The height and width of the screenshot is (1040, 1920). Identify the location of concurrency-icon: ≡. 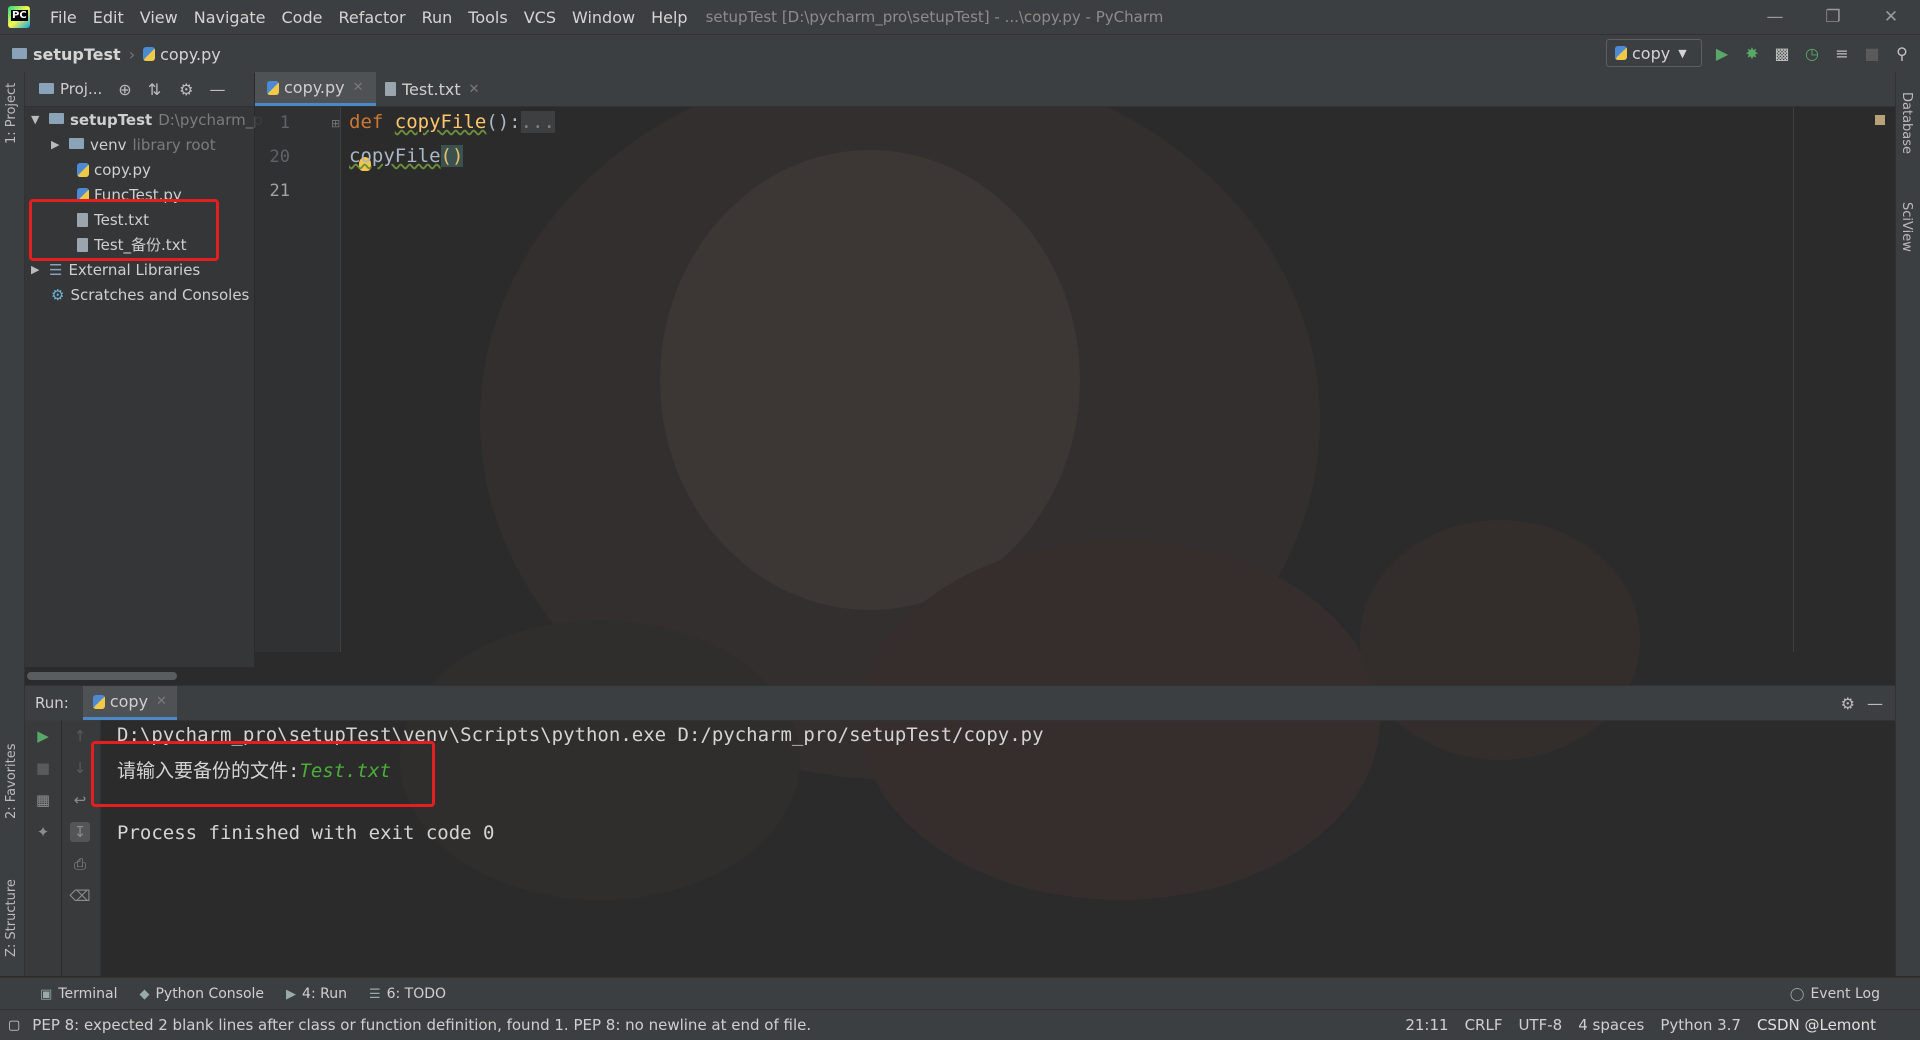
(1842, 53).